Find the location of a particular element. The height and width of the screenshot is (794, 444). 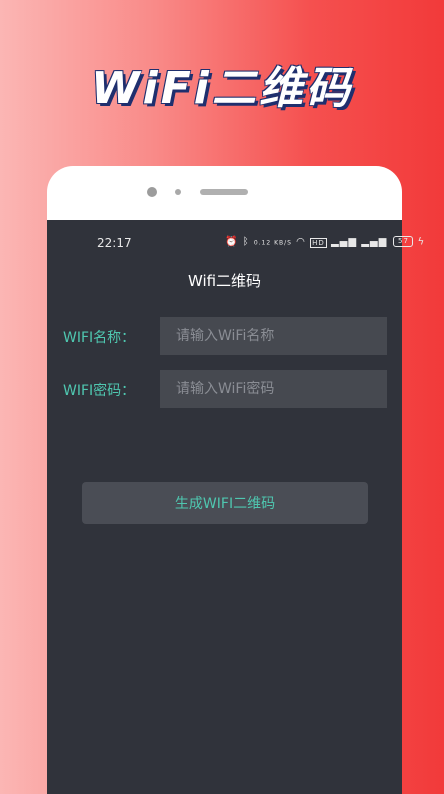

hd-badge: HD is located at coordinates (318, 242).